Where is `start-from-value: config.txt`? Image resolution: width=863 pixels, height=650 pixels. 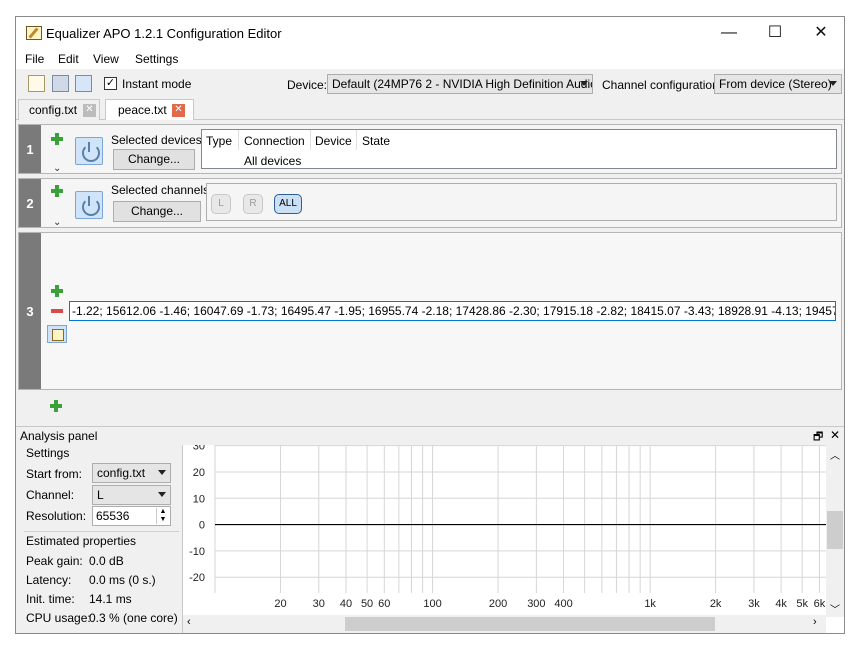
start-from-value: config.txt is located at coordinates (121, 473).